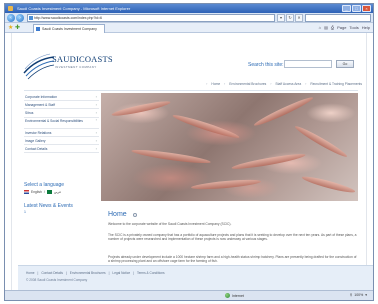  I want to click on status-bar: Internet ⚲ 100% ▾, so click(189, 295).